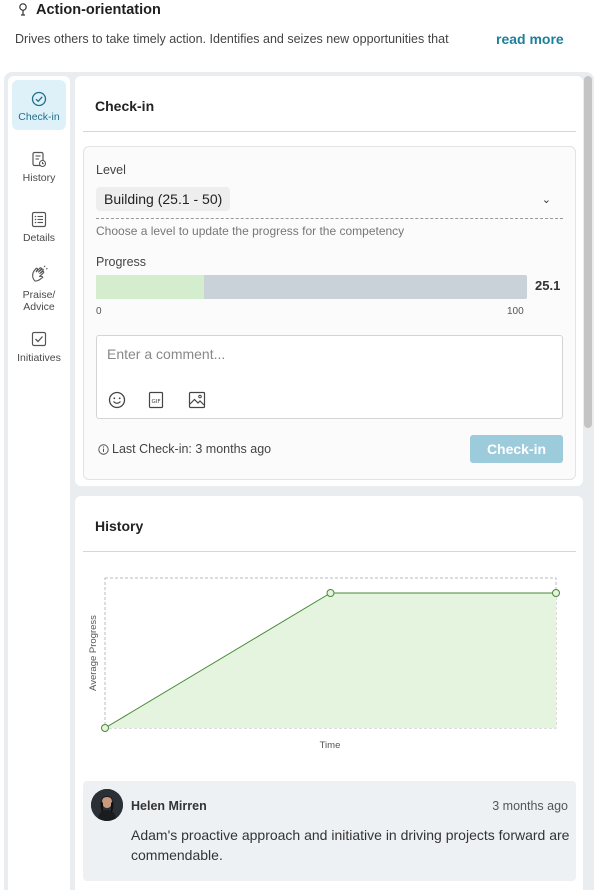  Describe the element at coordinates (546, 200) in the screenshot. I see `chevron-down-icon: ⌄` at that location.